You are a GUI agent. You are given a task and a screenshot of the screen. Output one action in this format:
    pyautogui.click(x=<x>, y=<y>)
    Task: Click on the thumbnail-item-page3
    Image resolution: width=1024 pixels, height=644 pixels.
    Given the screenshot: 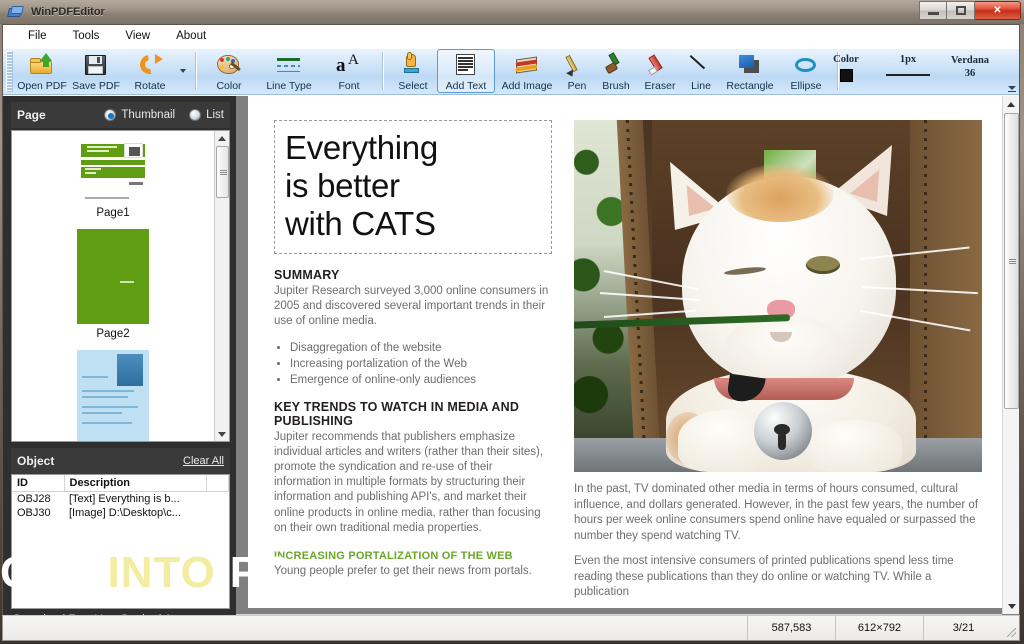 What is the action you would take?
    pyautogui.click(x=113, y=395)
    